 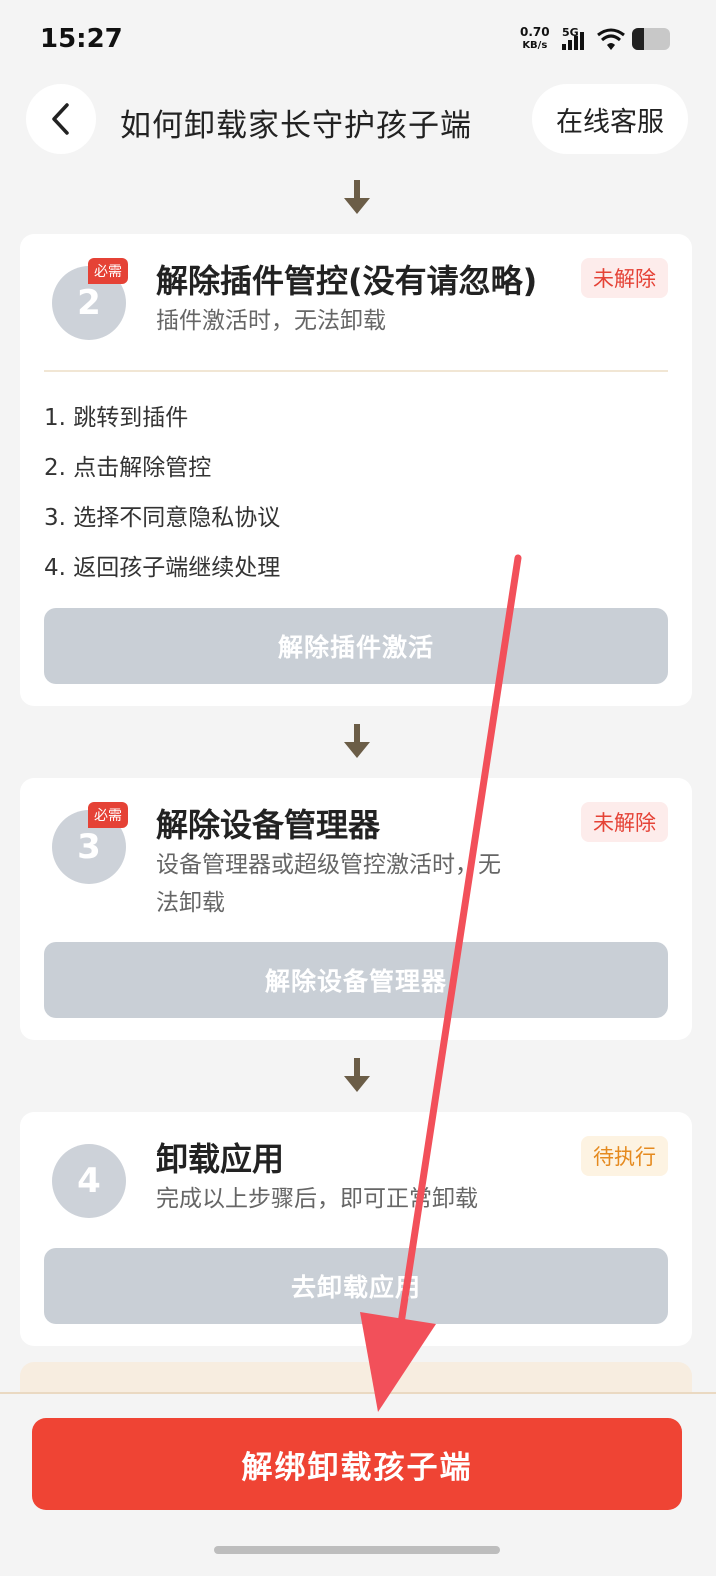 What do you see at coordinates (651, 39) in the screenshot?
I see `battery-icon` at bounding box center [651, 39].